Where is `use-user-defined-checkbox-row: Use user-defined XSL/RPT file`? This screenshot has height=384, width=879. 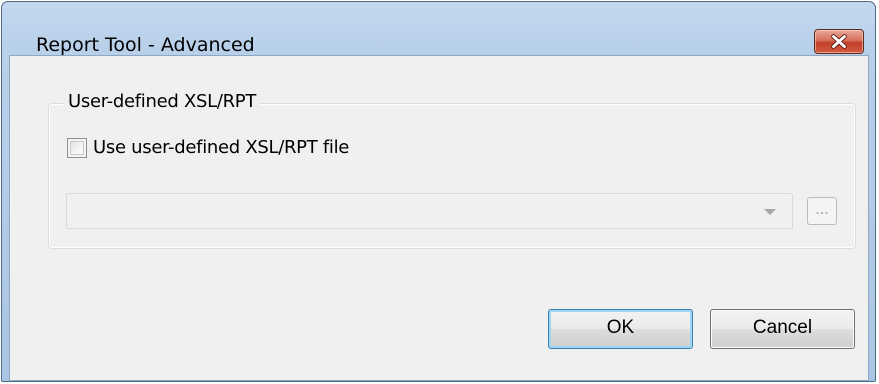
use-user-defined-checkbox-row: Use user-defined XSL/RPT file is located at coordinates (208, 148).